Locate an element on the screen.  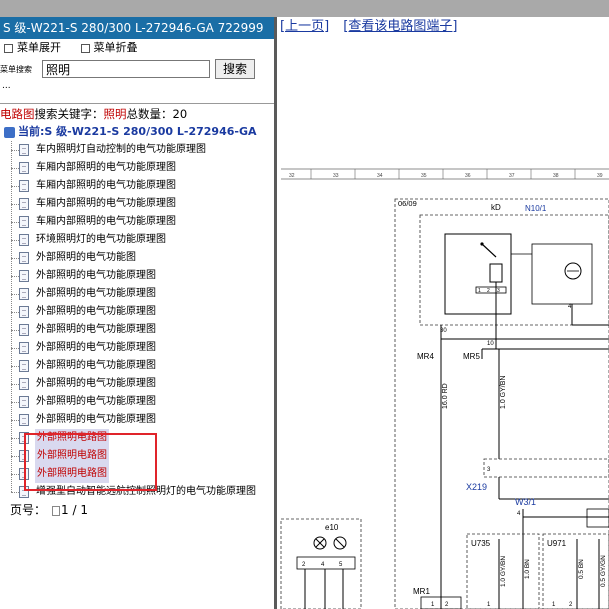
separator is located at coordinates (137, 103).